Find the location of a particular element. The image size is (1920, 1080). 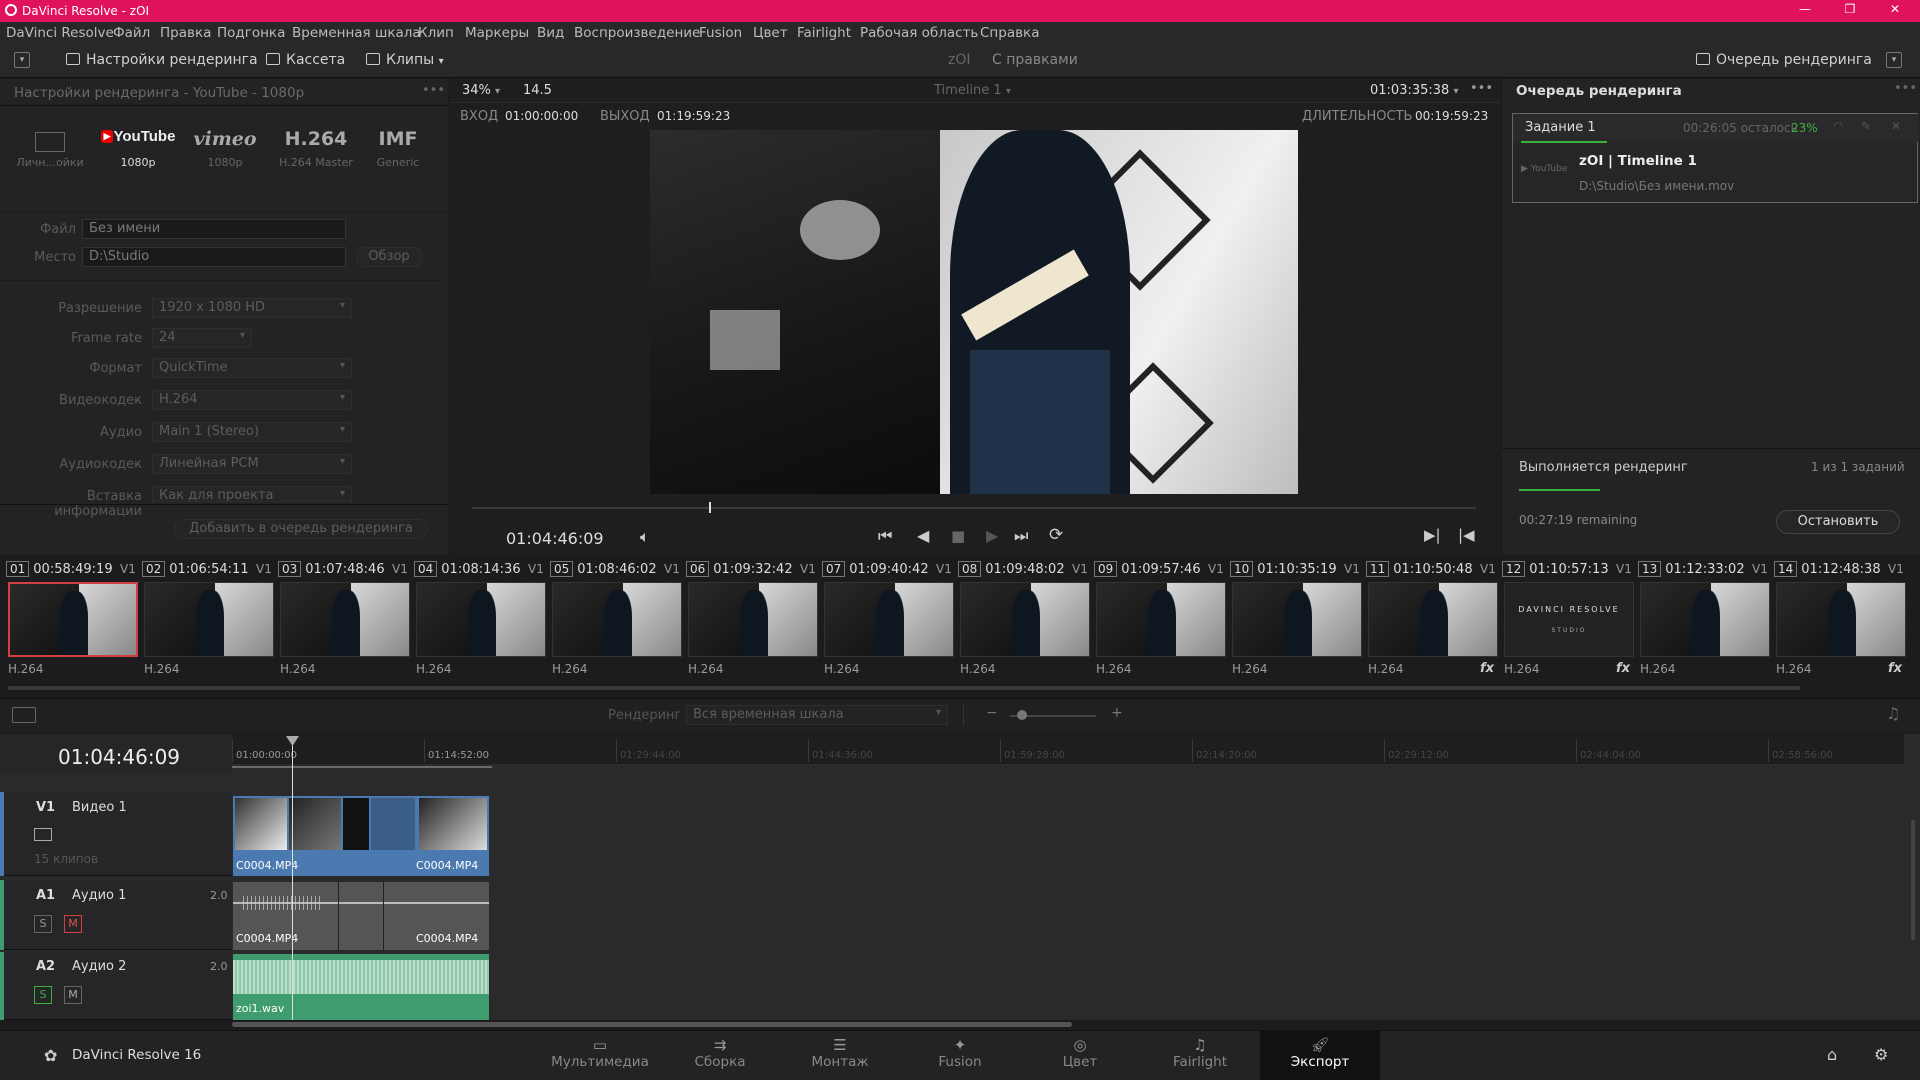

page-tab: ⇉ Сборка is located at coordinates (720, 1053).